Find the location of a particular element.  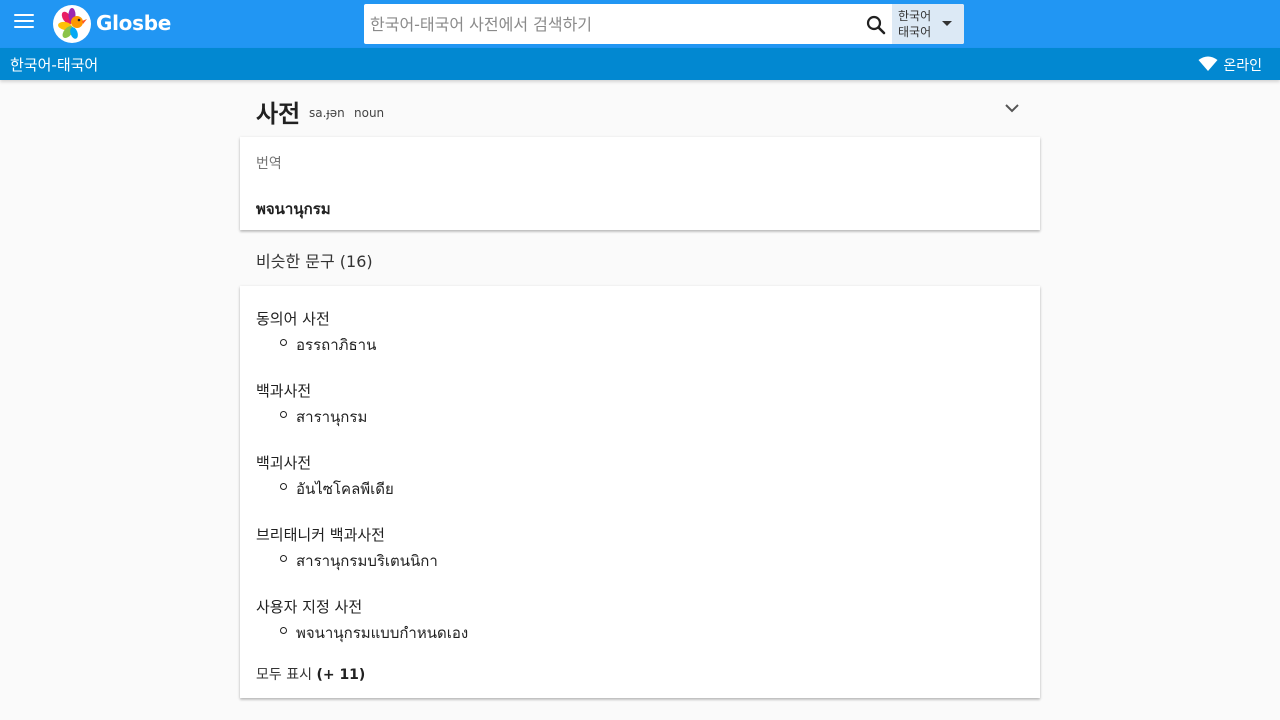

similar-phrases-title: 비슷한 문구 (16) is located at coordinates (314, 261).